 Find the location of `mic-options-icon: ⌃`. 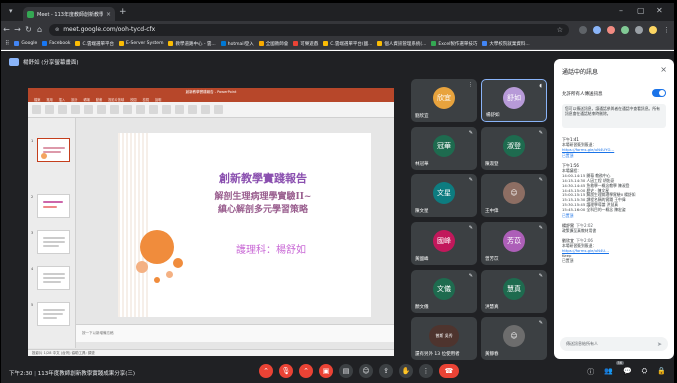

mic-options-icon: ⌃ is located at coordinates (266, 371).